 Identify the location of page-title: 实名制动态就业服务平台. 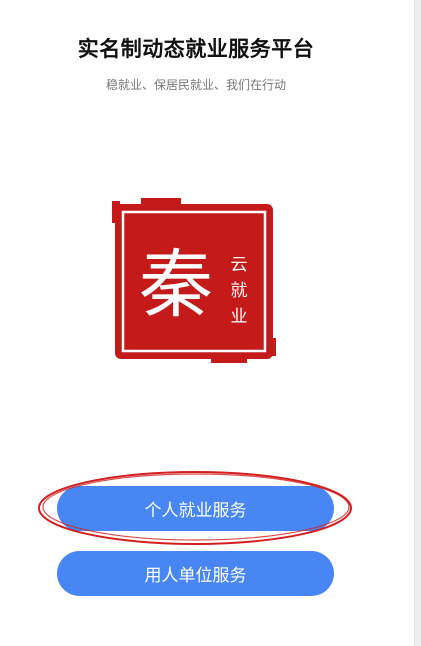
(196, 49).